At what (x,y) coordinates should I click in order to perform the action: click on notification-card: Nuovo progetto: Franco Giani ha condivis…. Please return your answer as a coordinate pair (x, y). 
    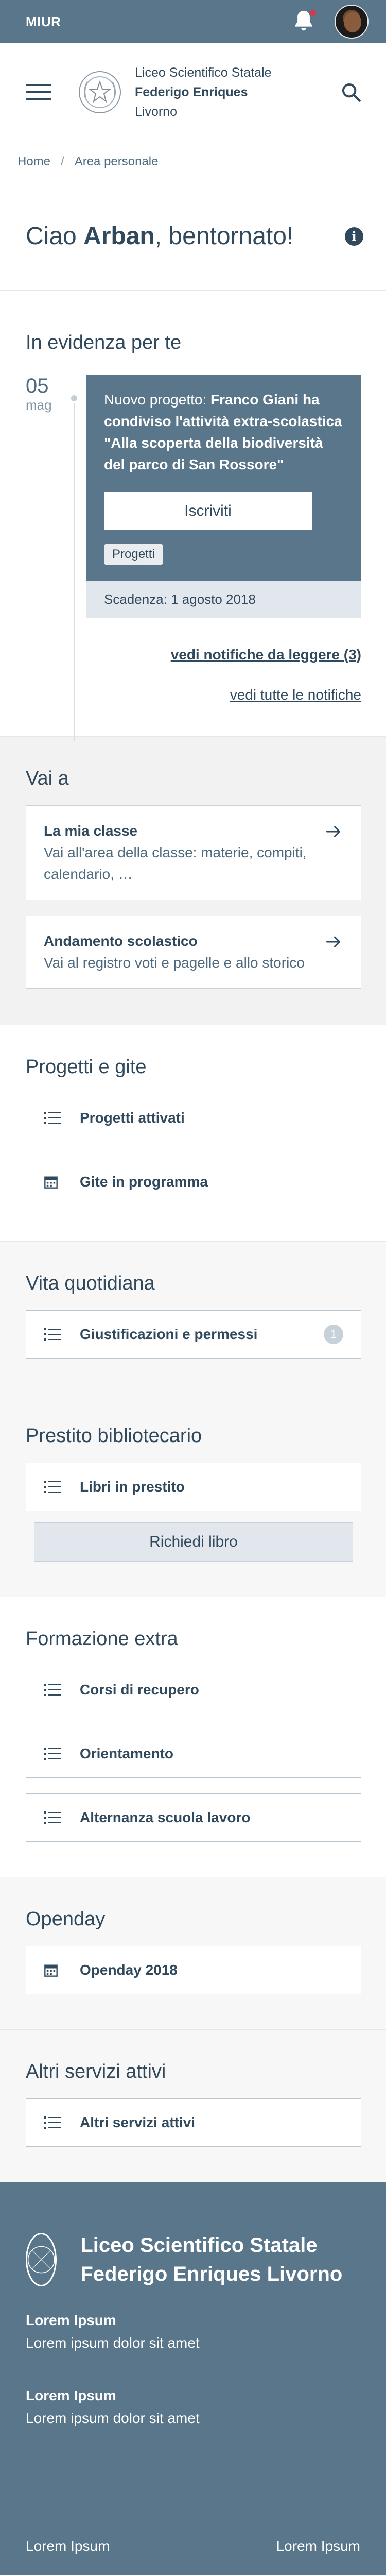
    Looking at the image, I should click on (224, 497).